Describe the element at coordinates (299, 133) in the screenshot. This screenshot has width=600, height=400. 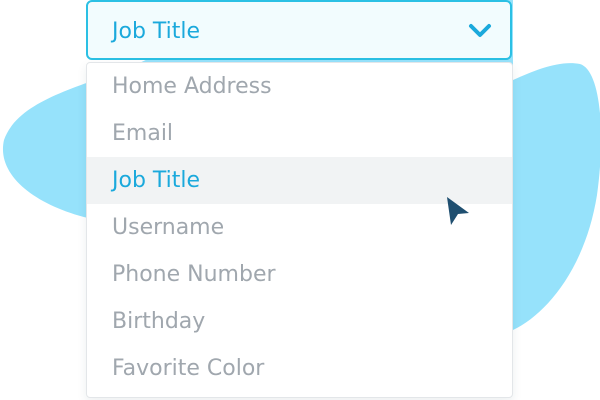
I see `option-email: Email` at that location.